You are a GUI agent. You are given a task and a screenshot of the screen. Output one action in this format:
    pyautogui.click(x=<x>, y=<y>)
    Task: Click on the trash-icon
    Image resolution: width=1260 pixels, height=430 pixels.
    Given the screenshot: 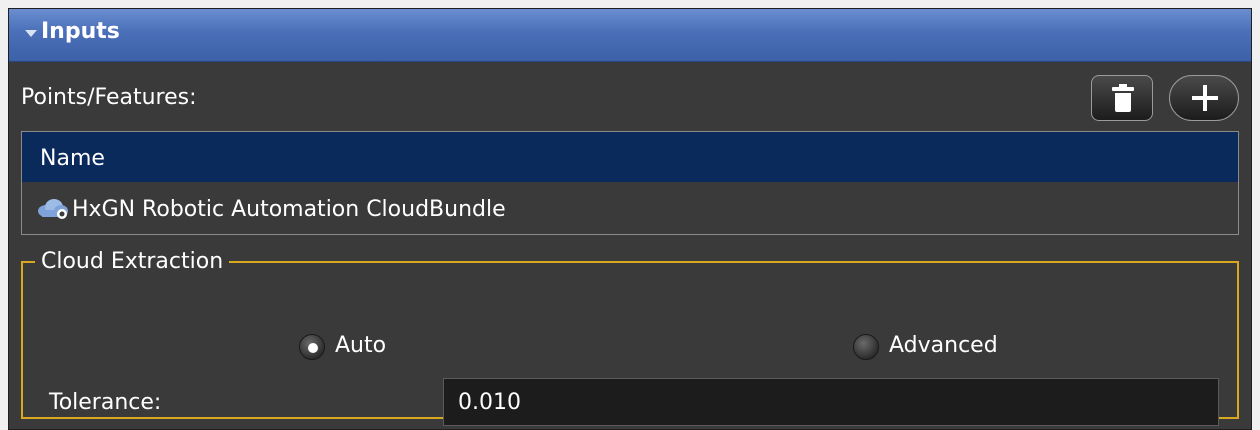 What is the action you would take?
    pyautogui.click(x=1123, y=98)
    